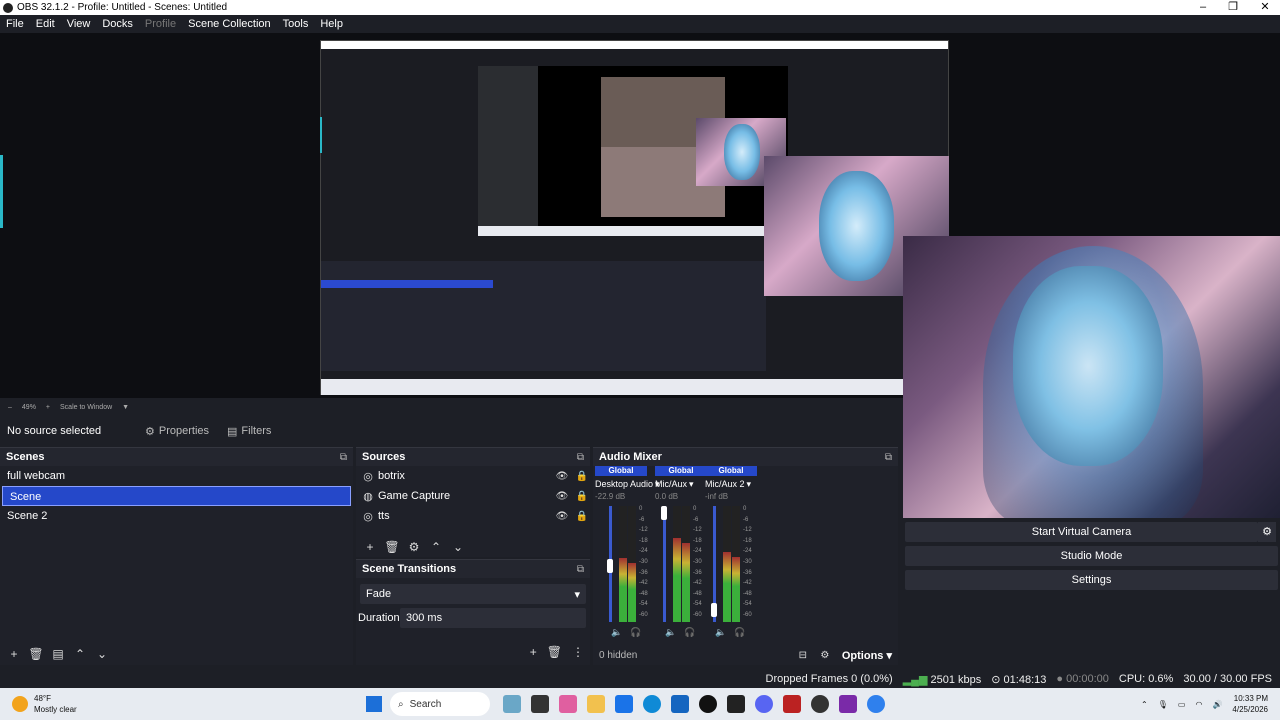 The image size is (1280, 720). I want to click on wifi-icon: ◠, so click(1198, 704).